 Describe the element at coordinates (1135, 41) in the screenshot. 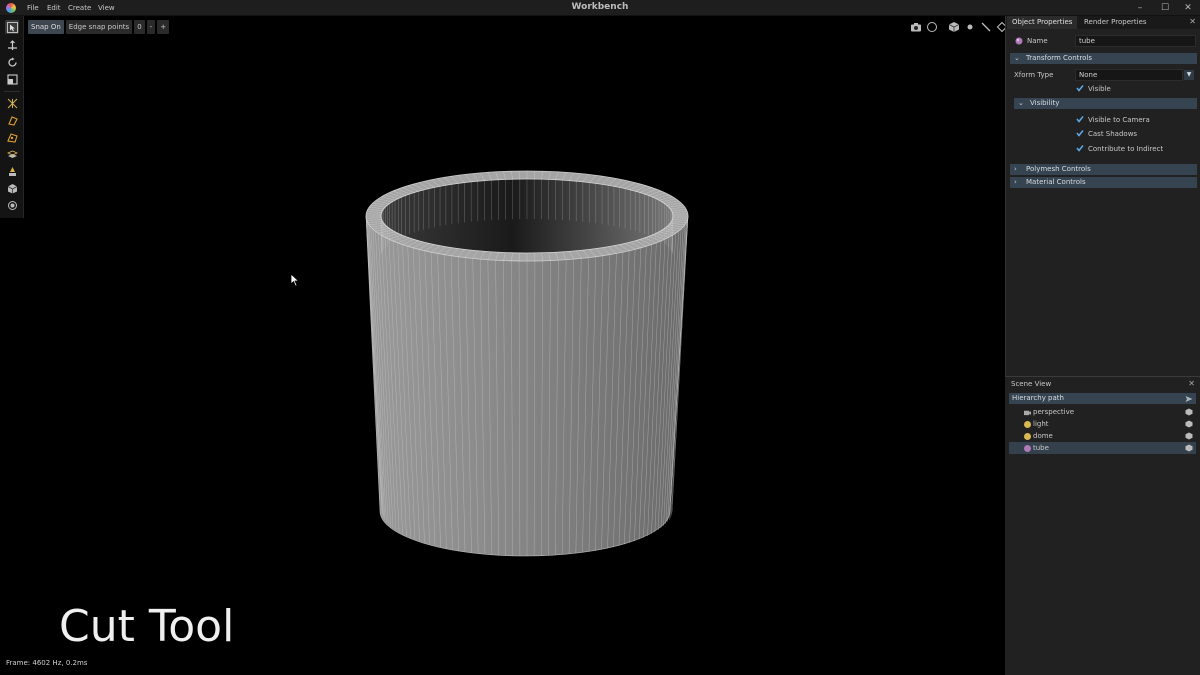

I see `name-field: tube` at that location.